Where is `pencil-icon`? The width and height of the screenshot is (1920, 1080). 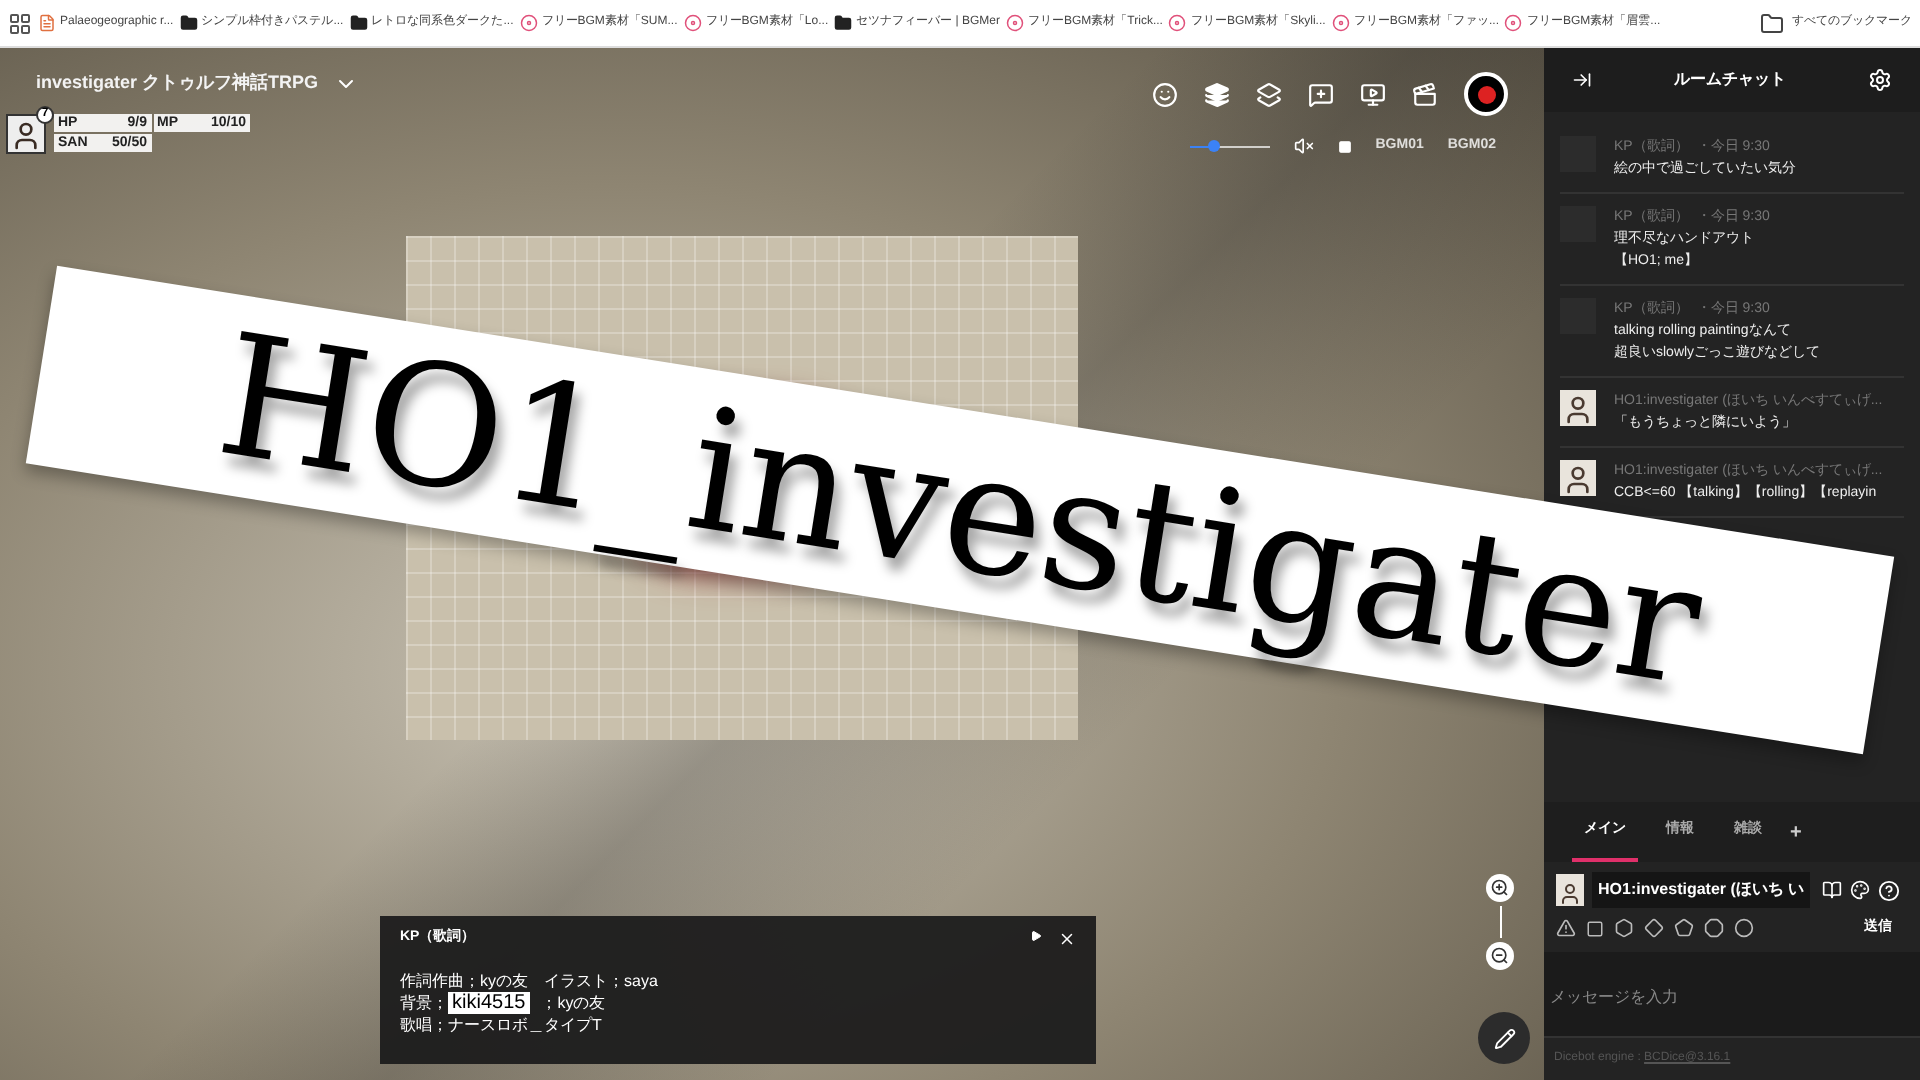
pencil-icon is located at coordinates (1504, 1038).